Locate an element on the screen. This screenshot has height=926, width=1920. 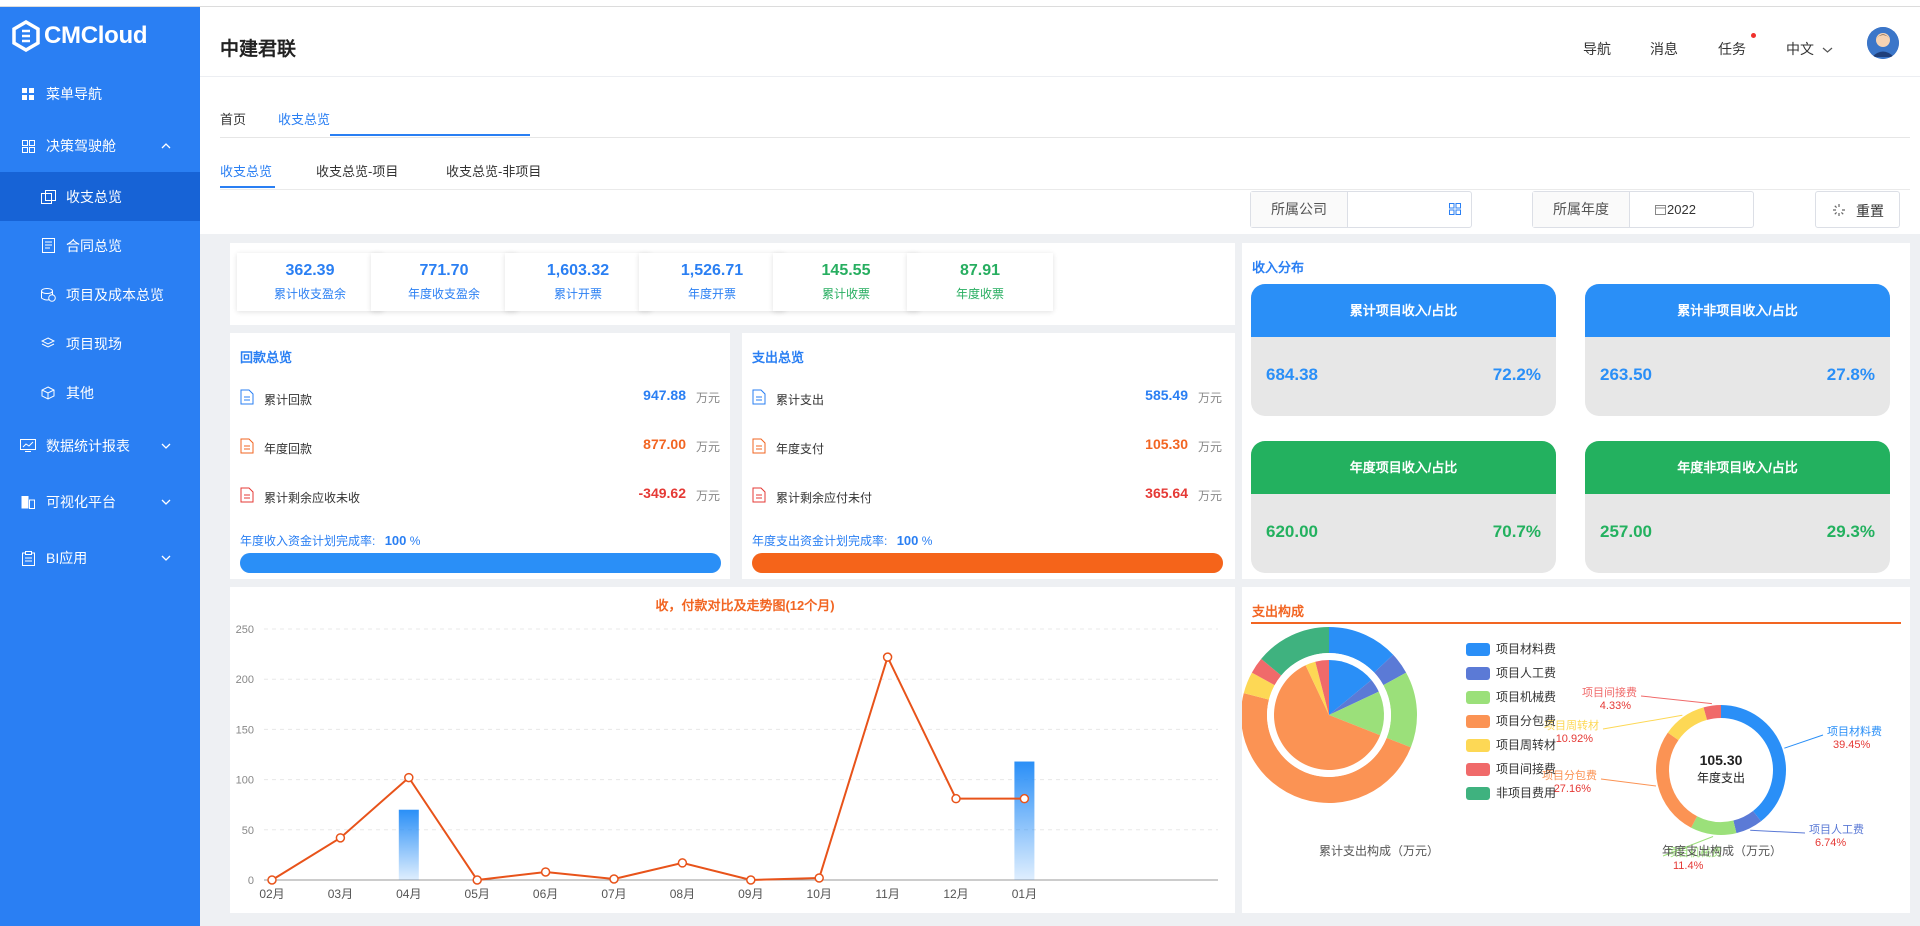
sidebar-item-contract-overview: 合同总览 is located at coordinates (100, 245).